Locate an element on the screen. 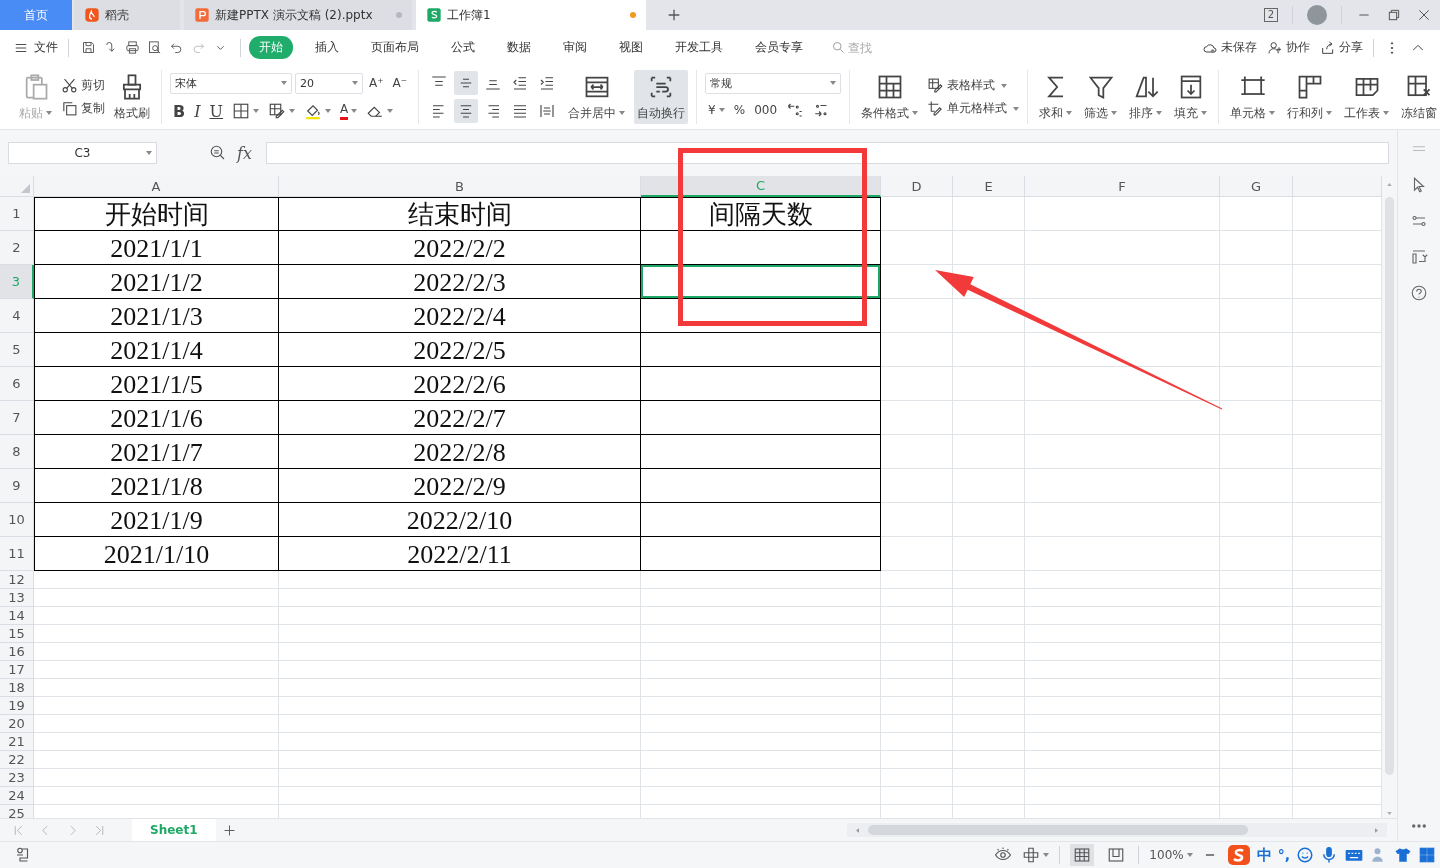  name-box: C3 is located at coordinates (82, 153).